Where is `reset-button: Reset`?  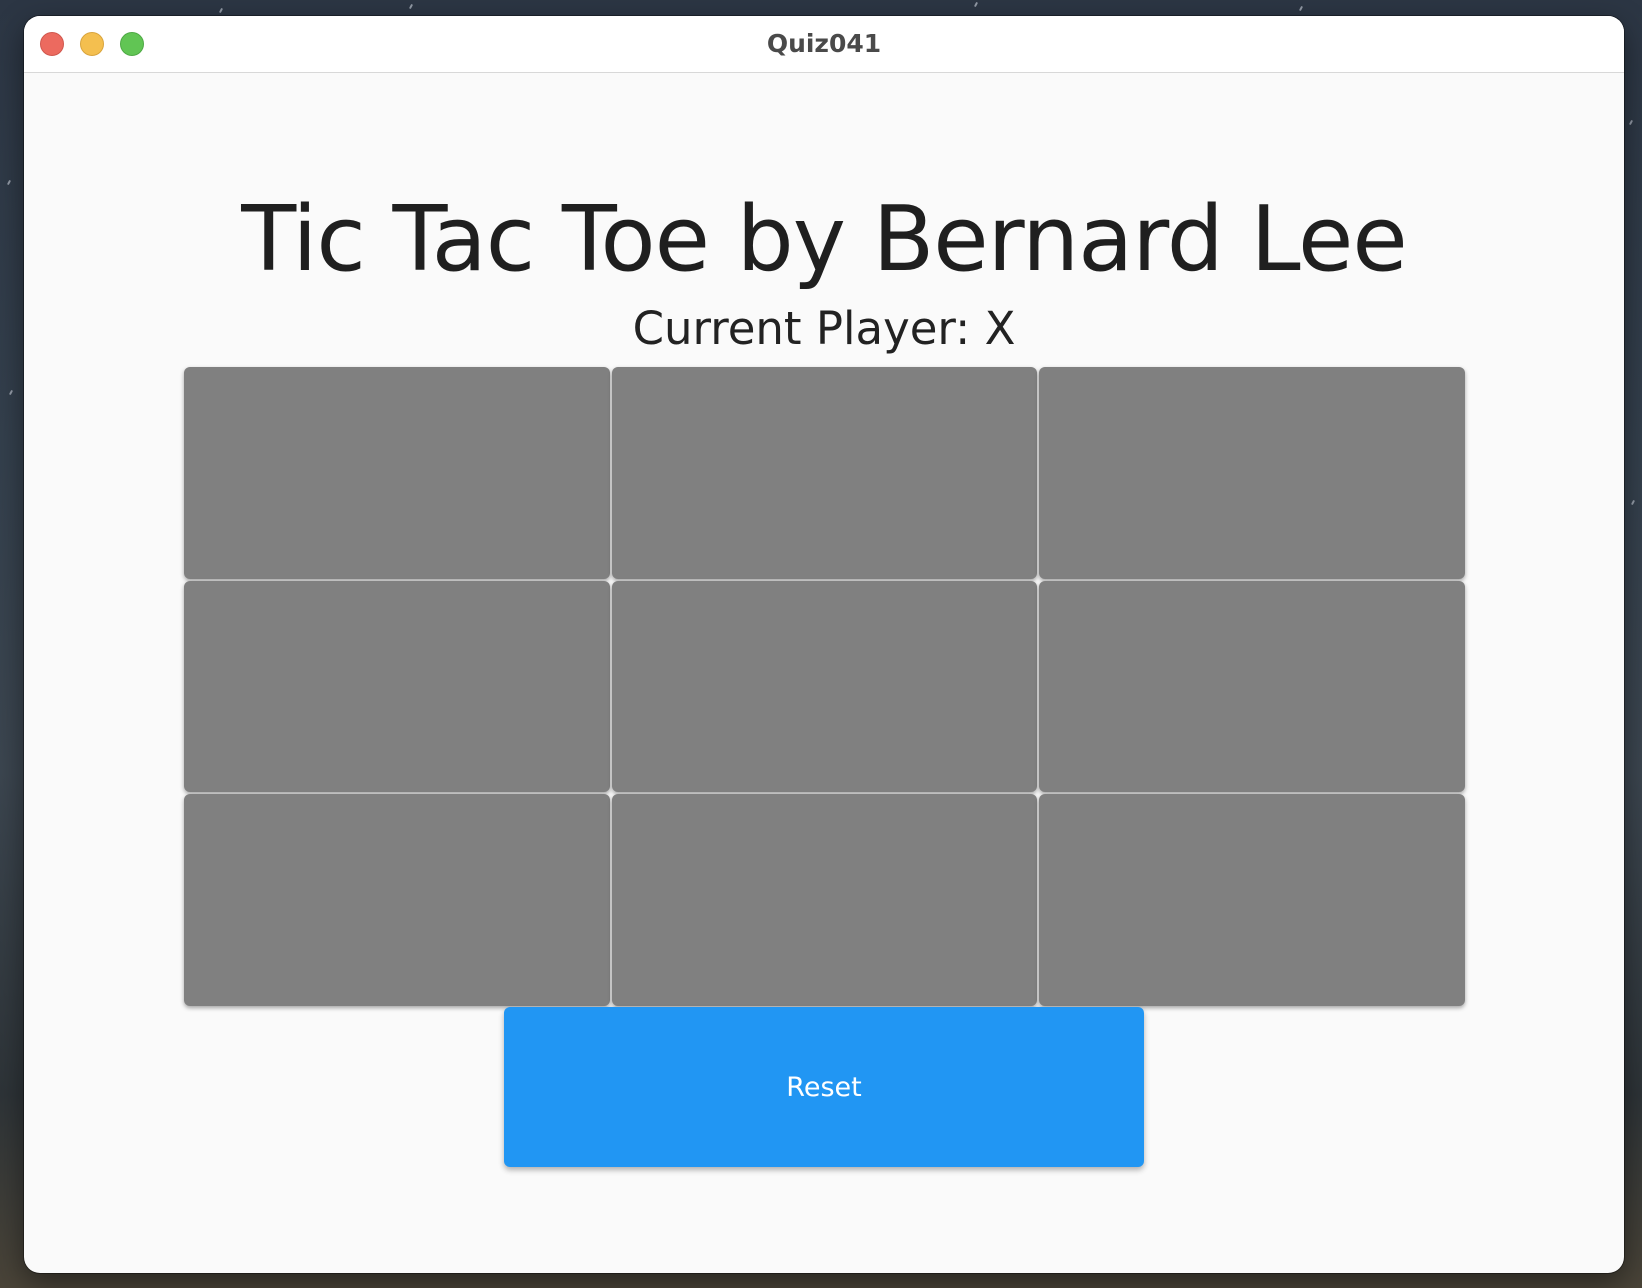
reset-button: Reset is located at coordinates (824, 1087).